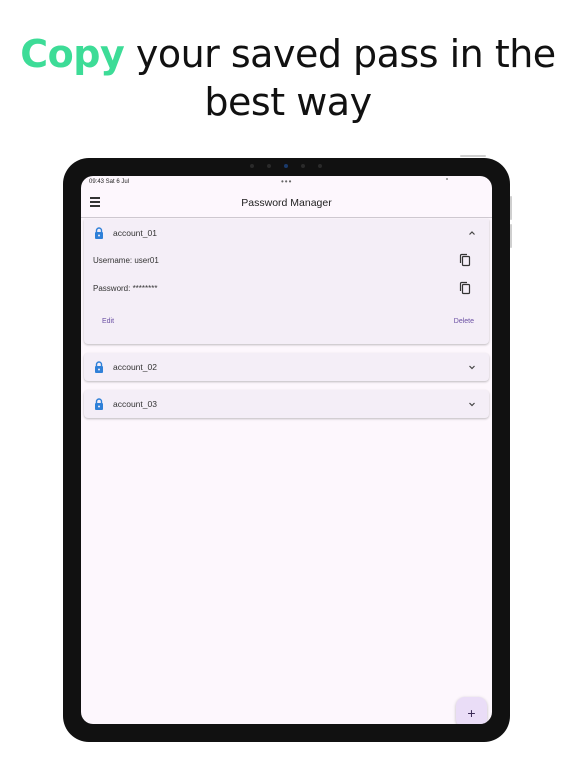 The width and height of the screenshot is (576, 768). I want to click on multitasking-dots: •••, so click(286, 181).